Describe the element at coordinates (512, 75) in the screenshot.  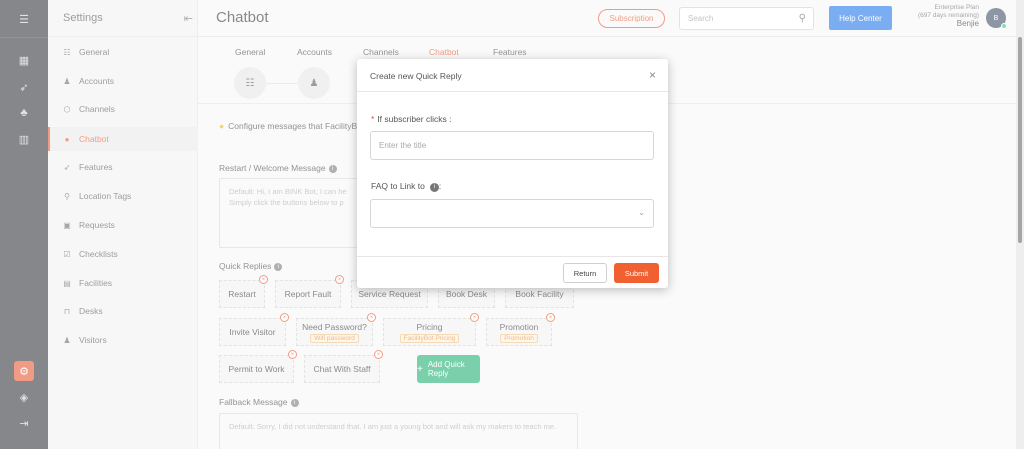
I see `modal-header: Create new Quick Reply ×` at that location.